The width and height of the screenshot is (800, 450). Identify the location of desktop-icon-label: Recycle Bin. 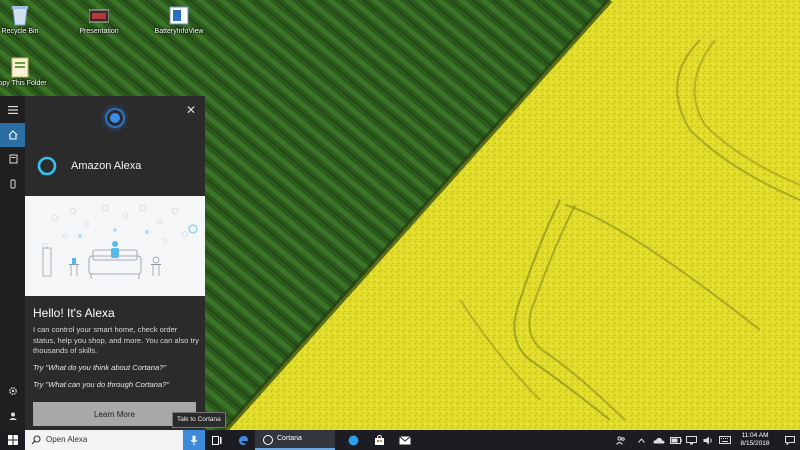
(20, 31).